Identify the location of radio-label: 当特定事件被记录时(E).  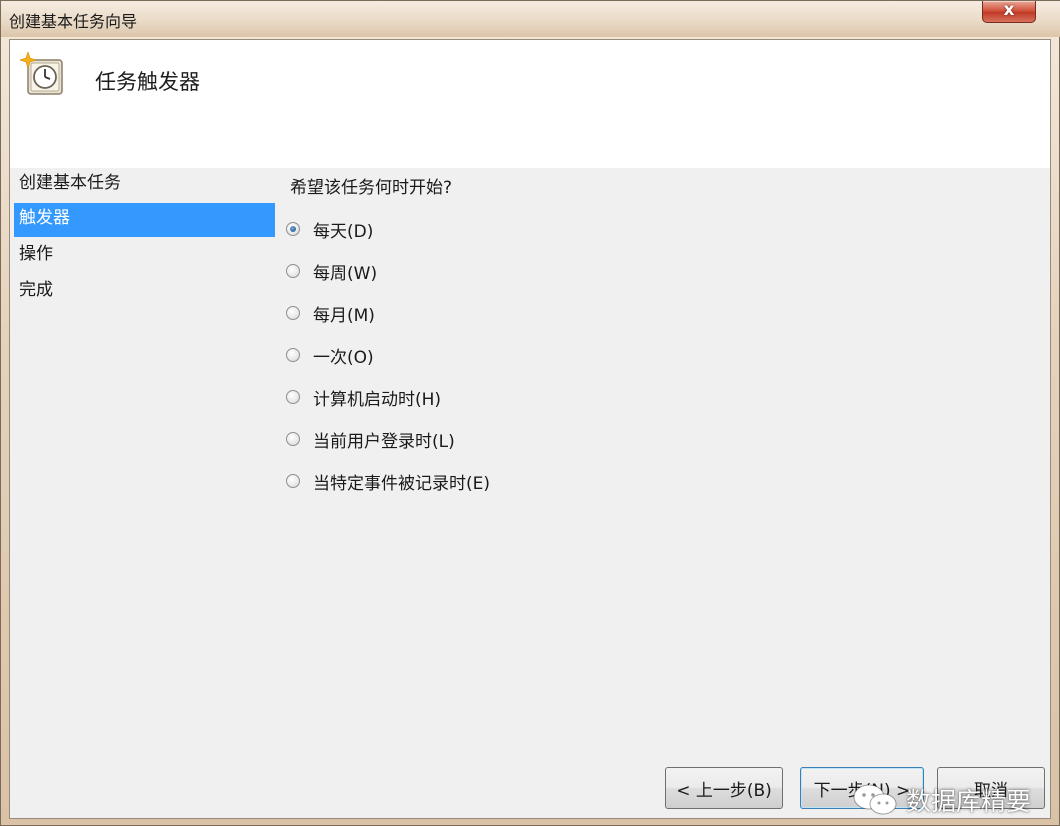
(401, 481).